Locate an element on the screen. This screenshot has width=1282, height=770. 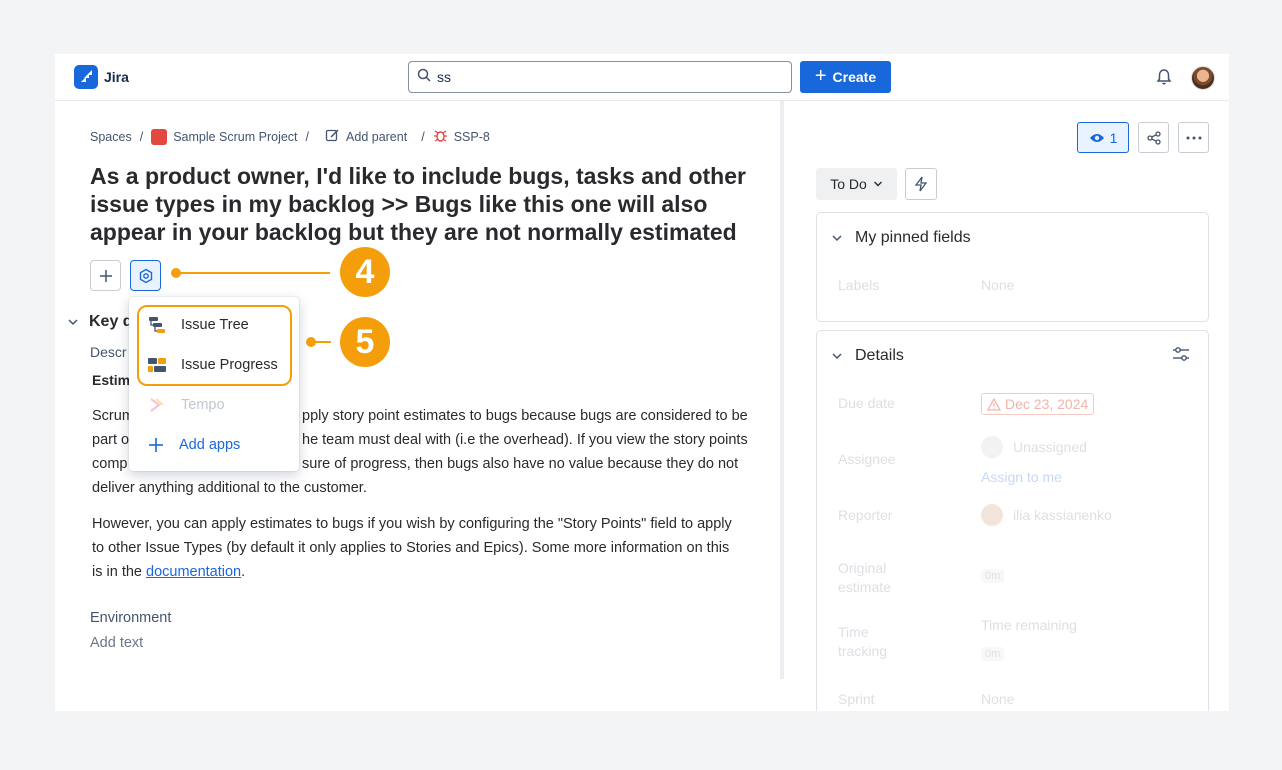
reporter-value: ilia kassianenko is located at coordinates (1062, 515).